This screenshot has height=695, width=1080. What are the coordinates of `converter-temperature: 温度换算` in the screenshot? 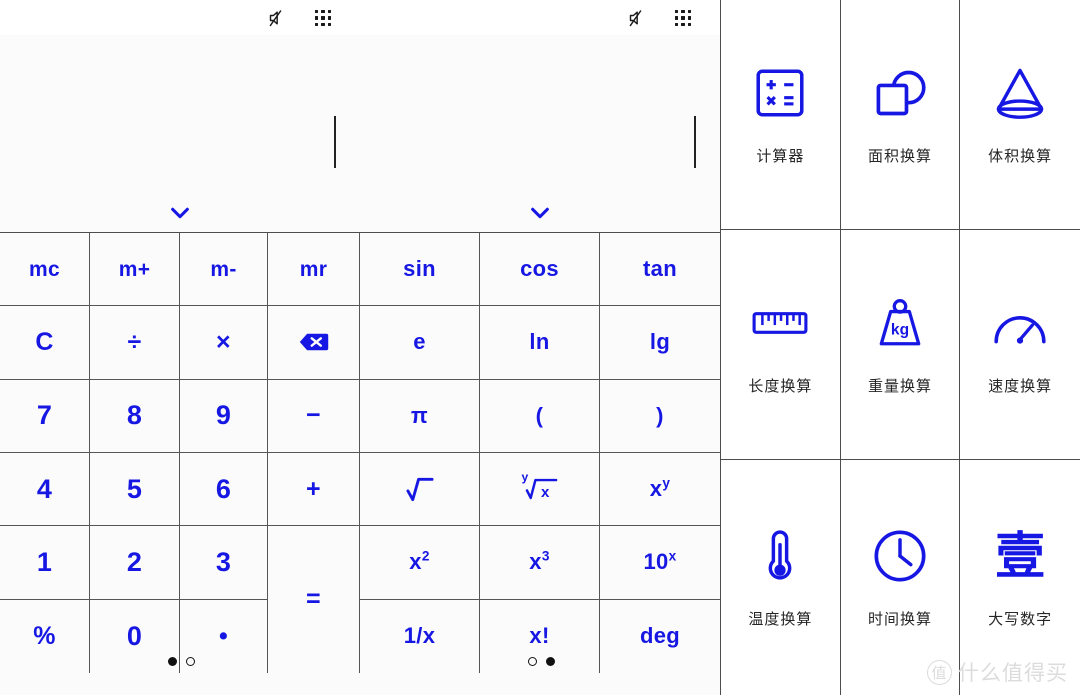 It's located at (781, 577).